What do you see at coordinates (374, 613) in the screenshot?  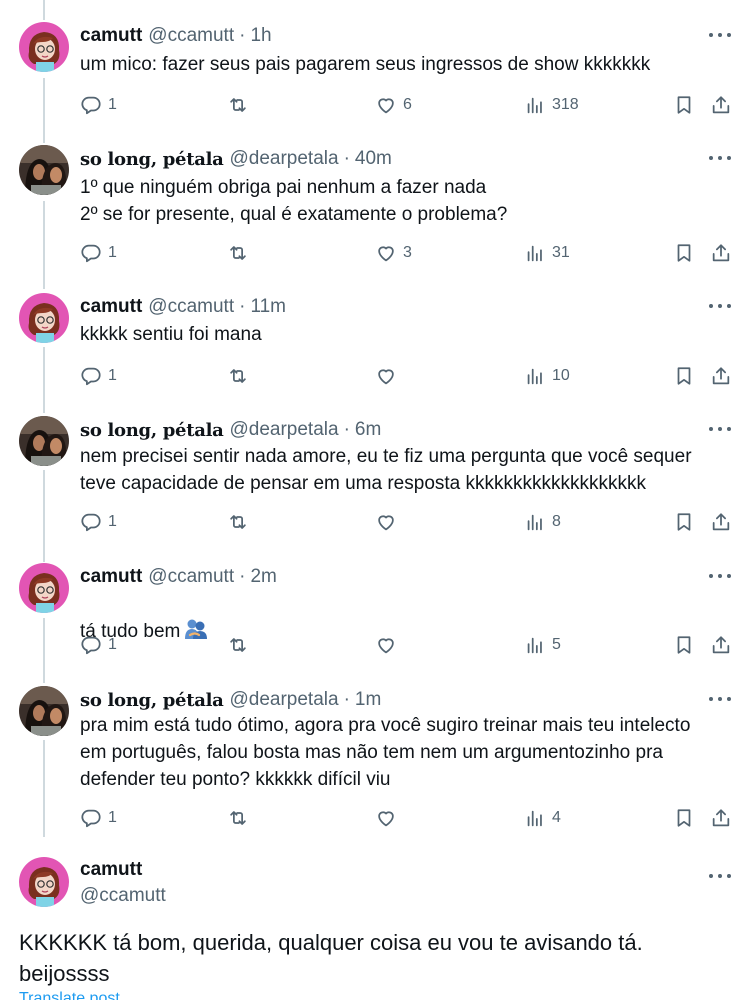 I see `tweet: camutt @ccamutt · 2m tá tudo bem 1 5` at bounding box center [374, 613].